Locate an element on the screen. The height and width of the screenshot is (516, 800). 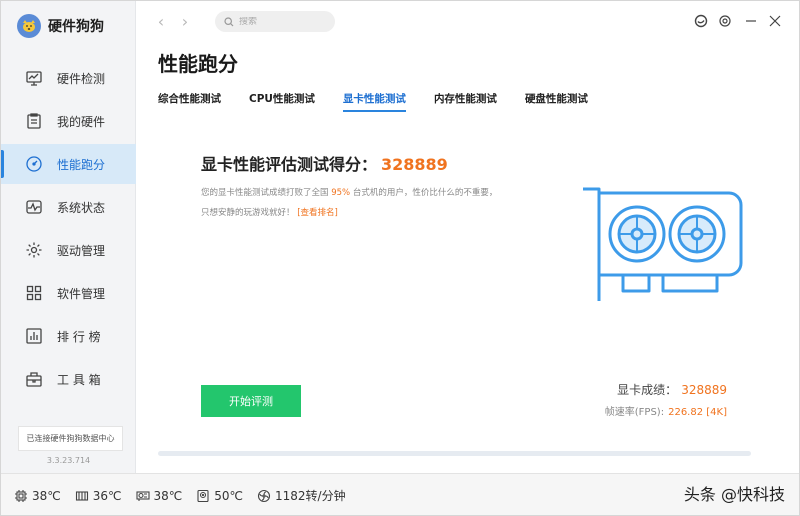
app-title: 硬件狗狗 is located at coordinates (76, 27).